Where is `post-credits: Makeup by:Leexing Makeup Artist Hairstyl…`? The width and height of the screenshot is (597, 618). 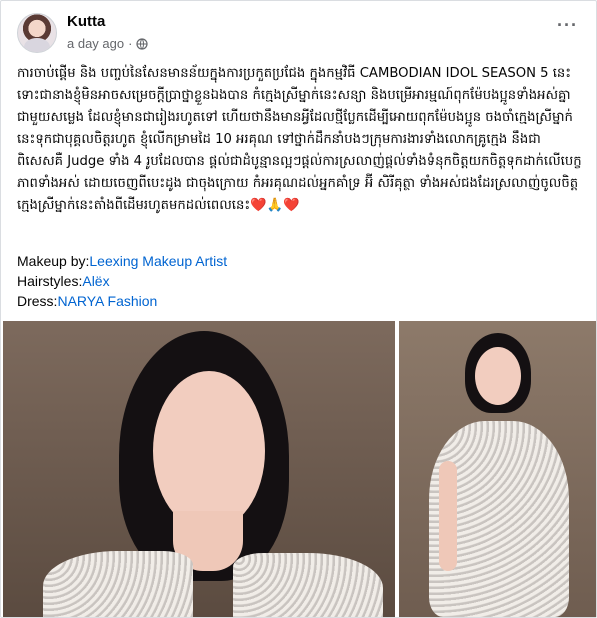
post-credits: Makeup by:Leexing Makeup Artist Hairstyl… is located at coordinates (297, 281).